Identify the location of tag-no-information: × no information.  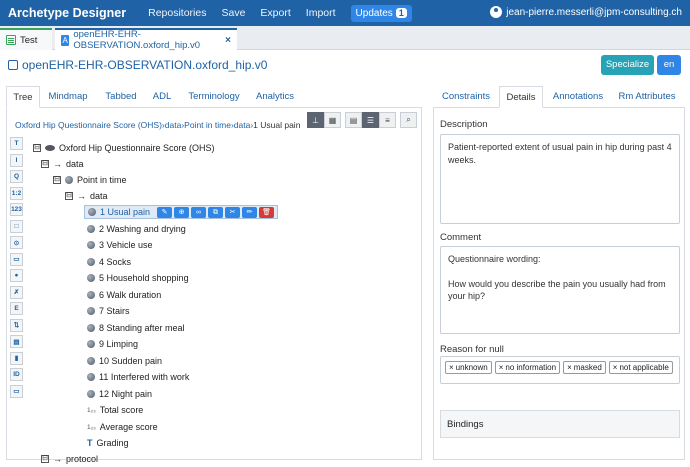
(527, 367).